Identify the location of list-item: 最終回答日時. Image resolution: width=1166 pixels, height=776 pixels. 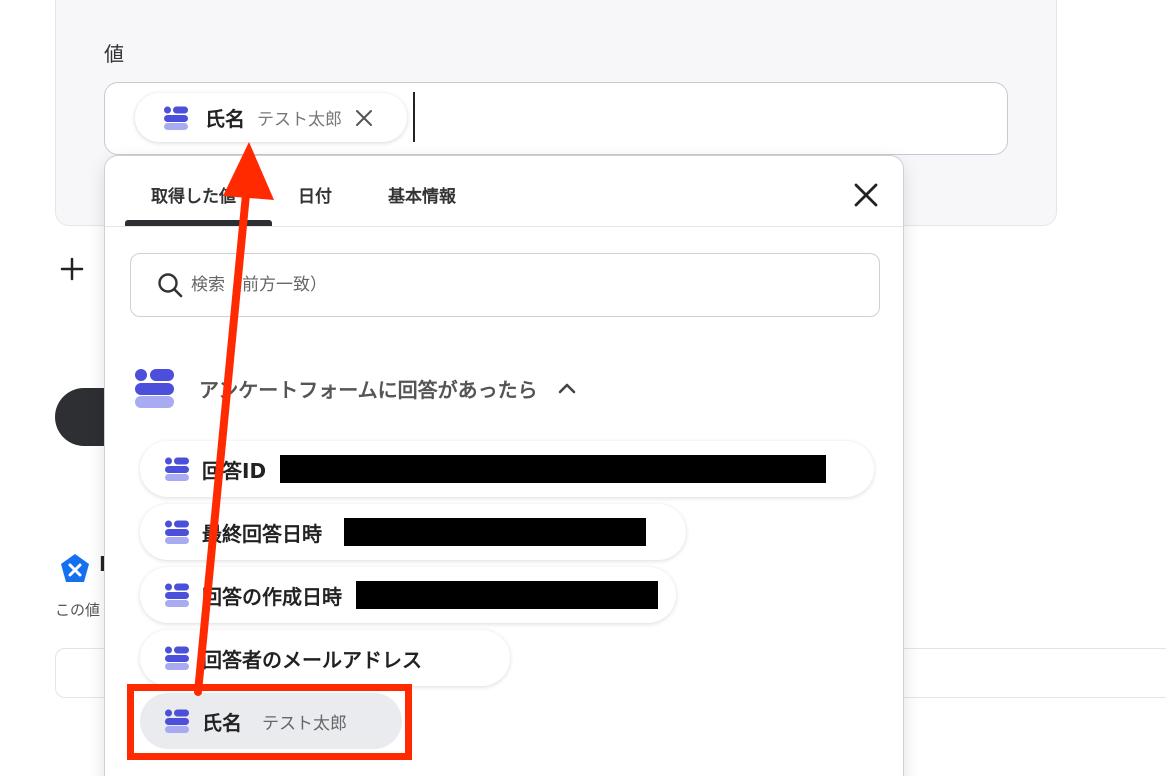
(413, 532).